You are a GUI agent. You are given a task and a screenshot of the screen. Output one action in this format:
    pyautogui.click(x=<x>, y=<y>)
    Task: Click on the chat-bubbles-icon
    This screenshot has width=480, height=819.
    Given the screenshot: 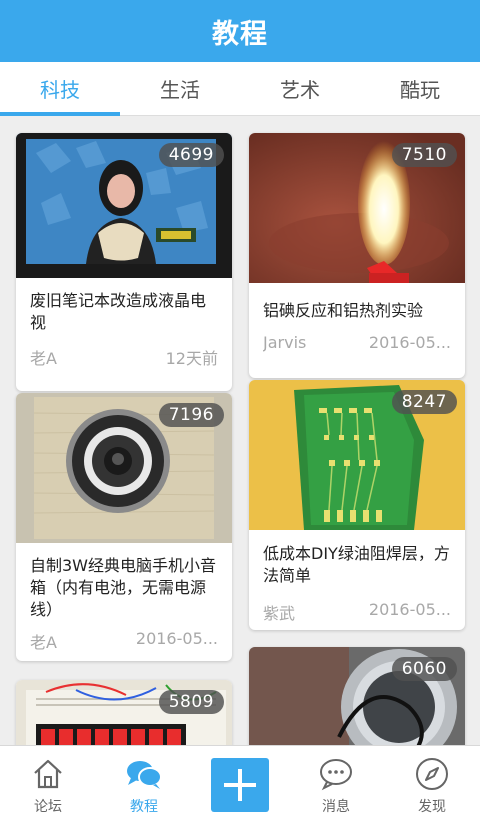 What is the action you would take?
    pyautogui.click(x=144, y=774)
    